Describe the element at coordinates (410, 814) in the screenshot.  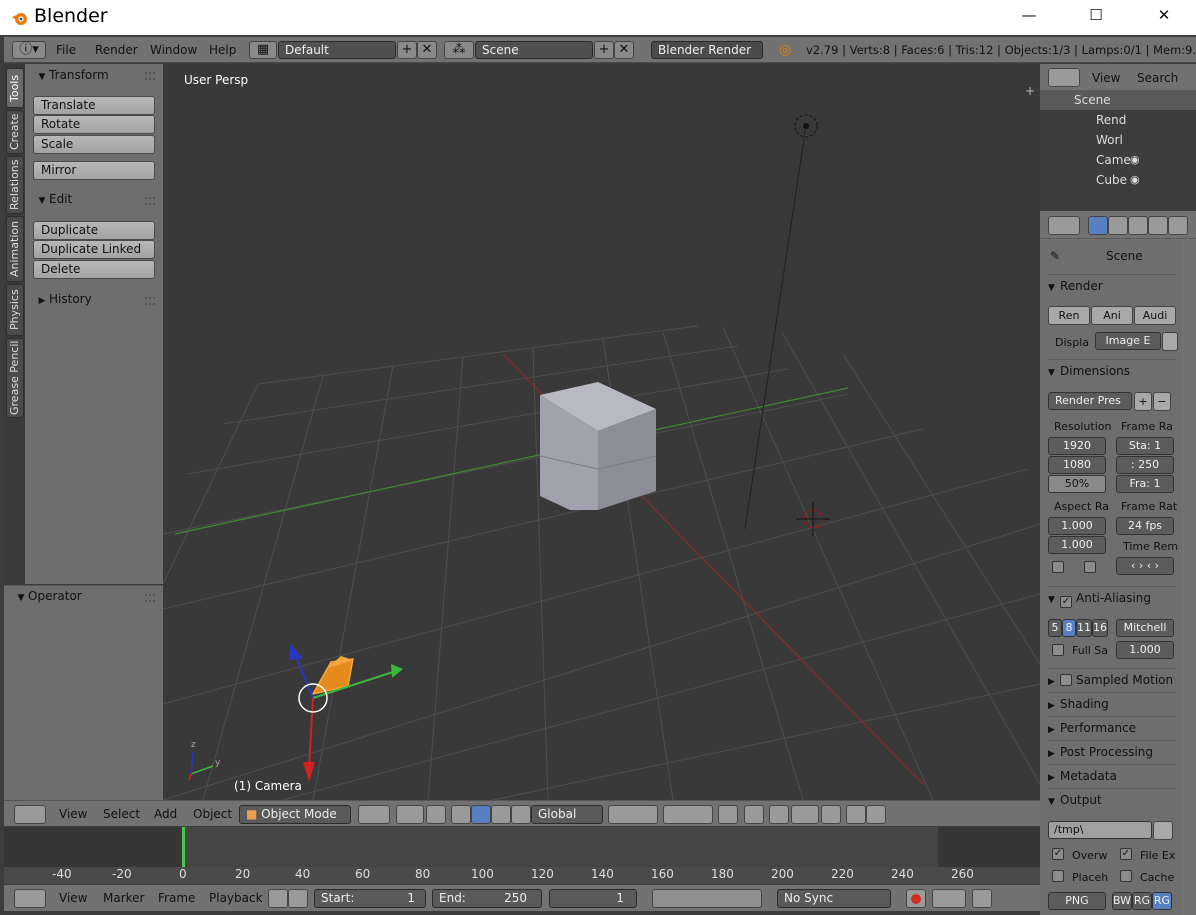
I see `pivot-point-icon` at that location.